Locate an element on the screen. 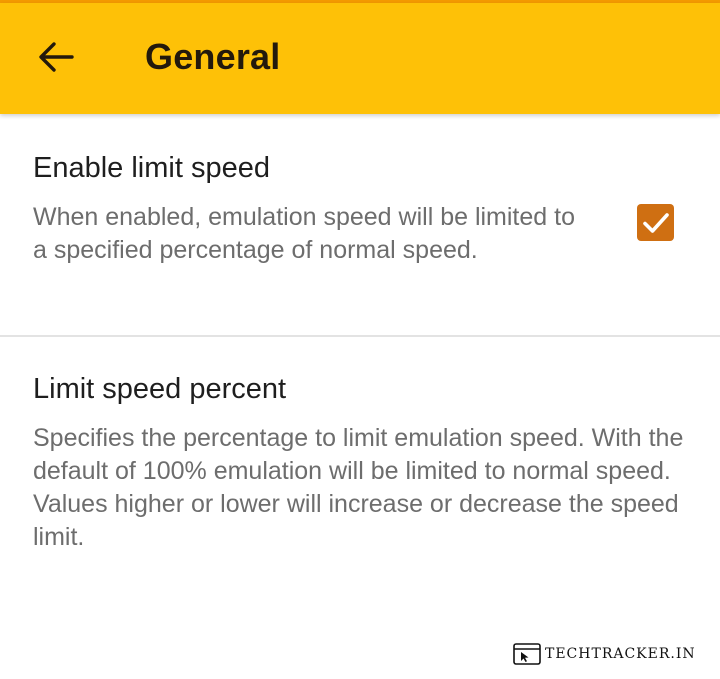 This screenshot has width=720, height=679. checkmark-icon is located at coordinates (655, 222).